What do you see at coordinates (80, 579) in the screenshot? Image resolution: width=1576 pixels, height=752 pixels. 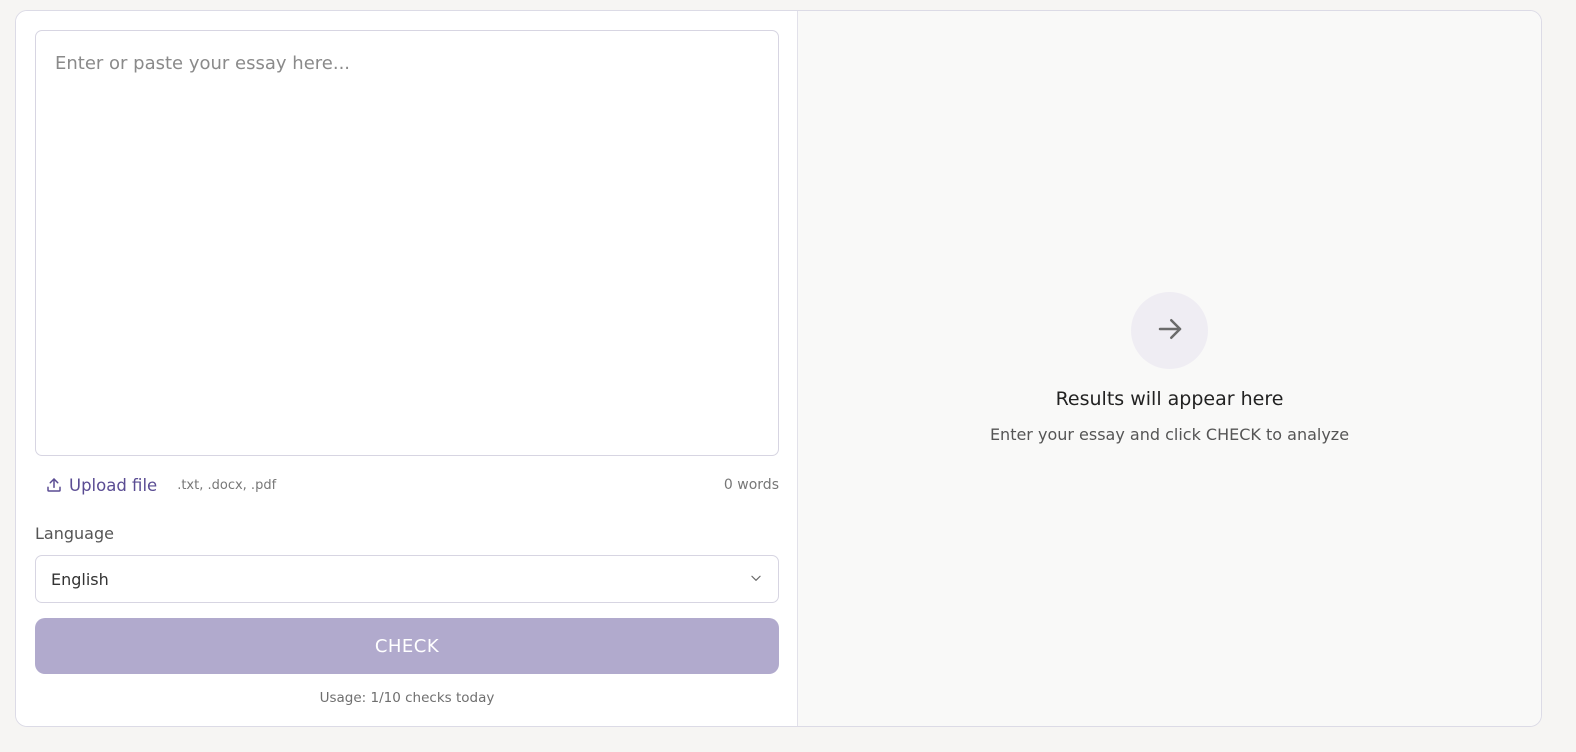 I see `language-selected-value: English` at bounding box center [80, 579].